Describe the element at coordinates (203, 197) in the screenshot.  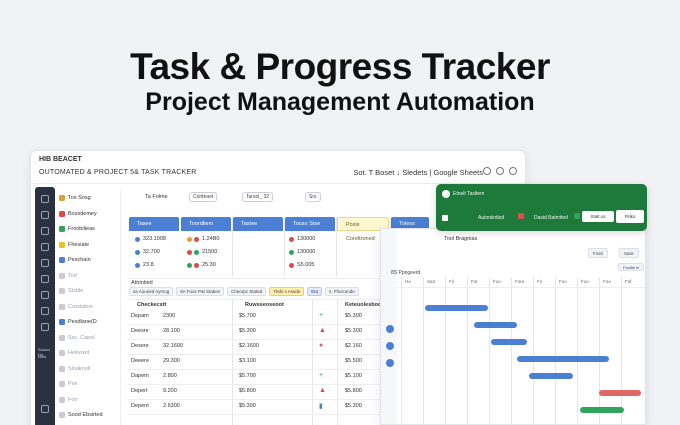
I see `filter-chip: Conteaot` at that location.